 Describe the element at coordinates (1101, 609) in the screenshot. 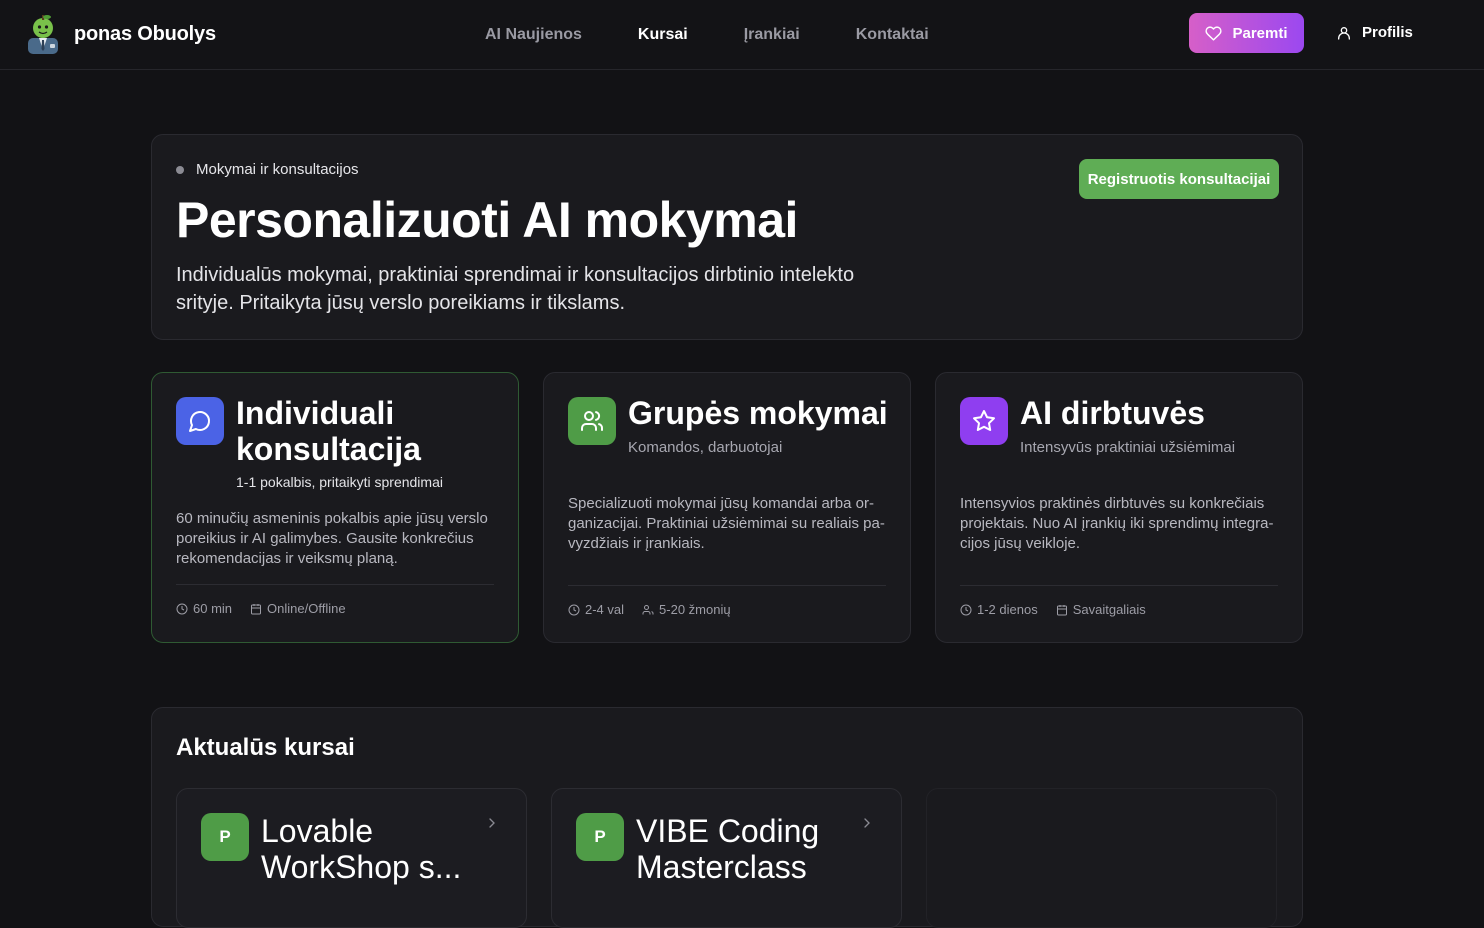

I see `meta-schedule: Savaitgaliais` at that location.